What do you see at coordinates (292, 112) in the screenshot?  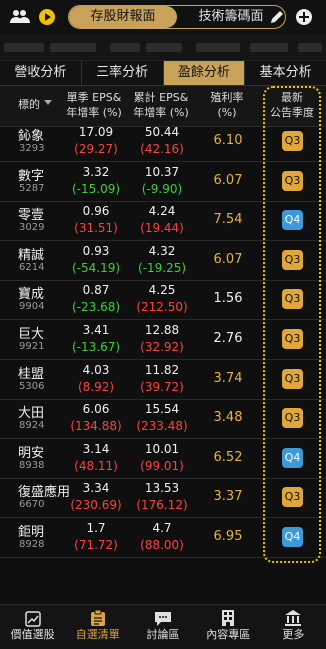 I see `header-quarter-2: 公告季度` at bounding box center [292, 112].